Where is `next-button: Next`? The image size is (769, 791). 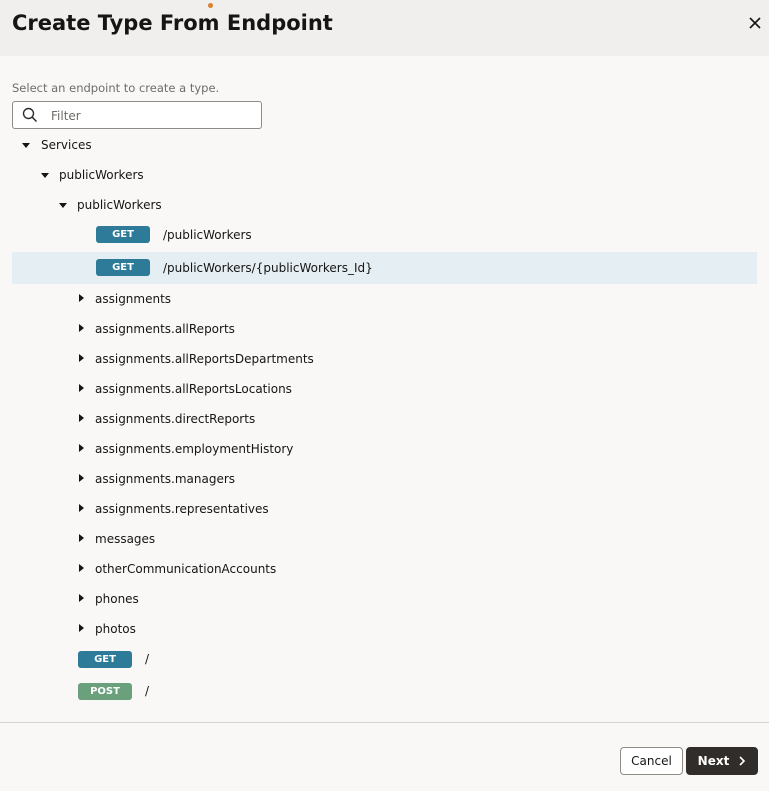 next-button: Next is located at coordinates (722, 761).